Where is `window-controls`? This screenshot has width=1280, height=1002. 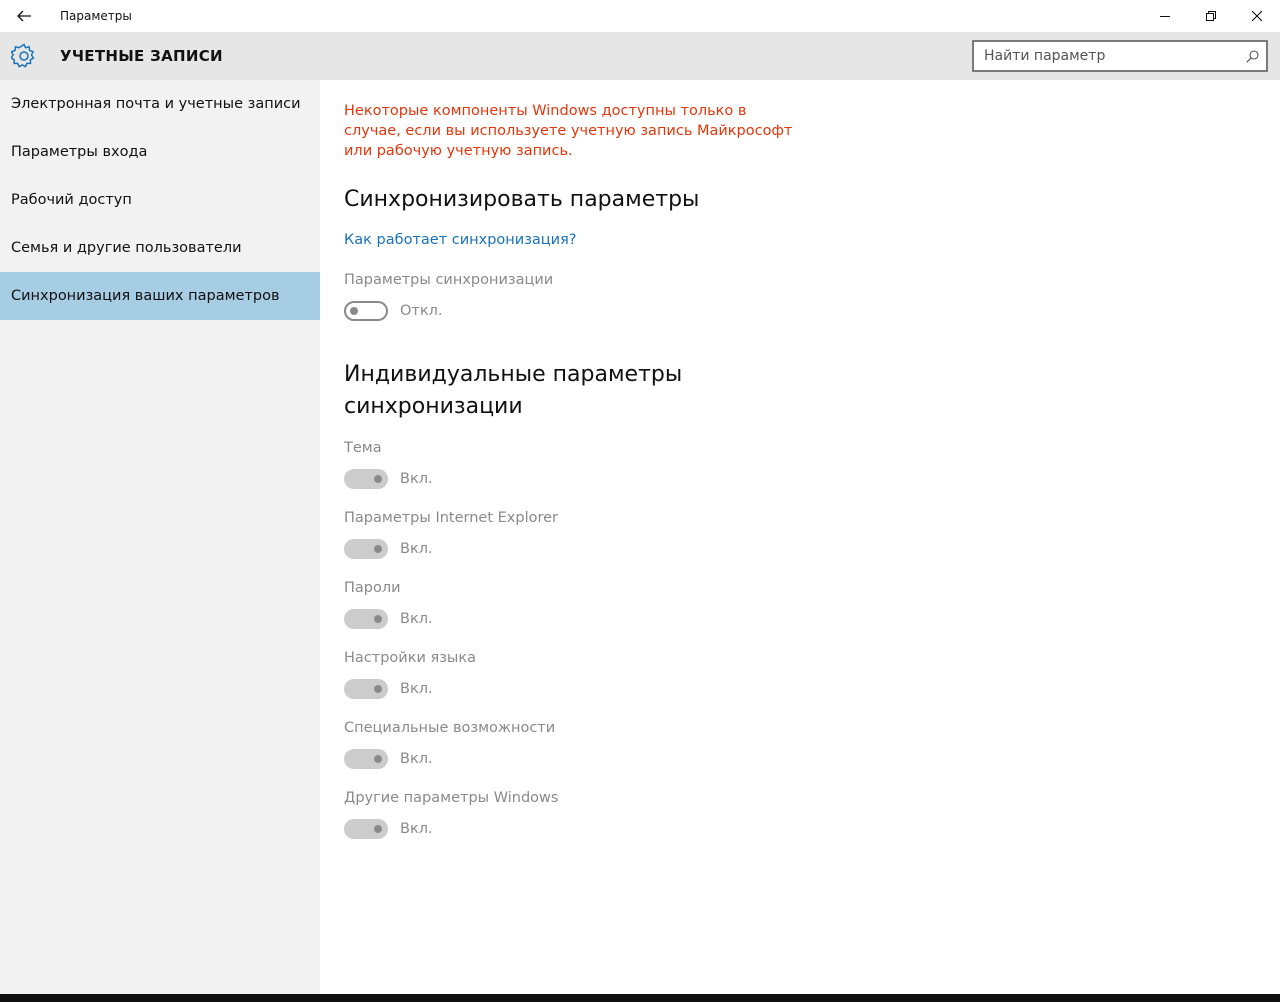
window-controls is located at coordinates (1211, 16).